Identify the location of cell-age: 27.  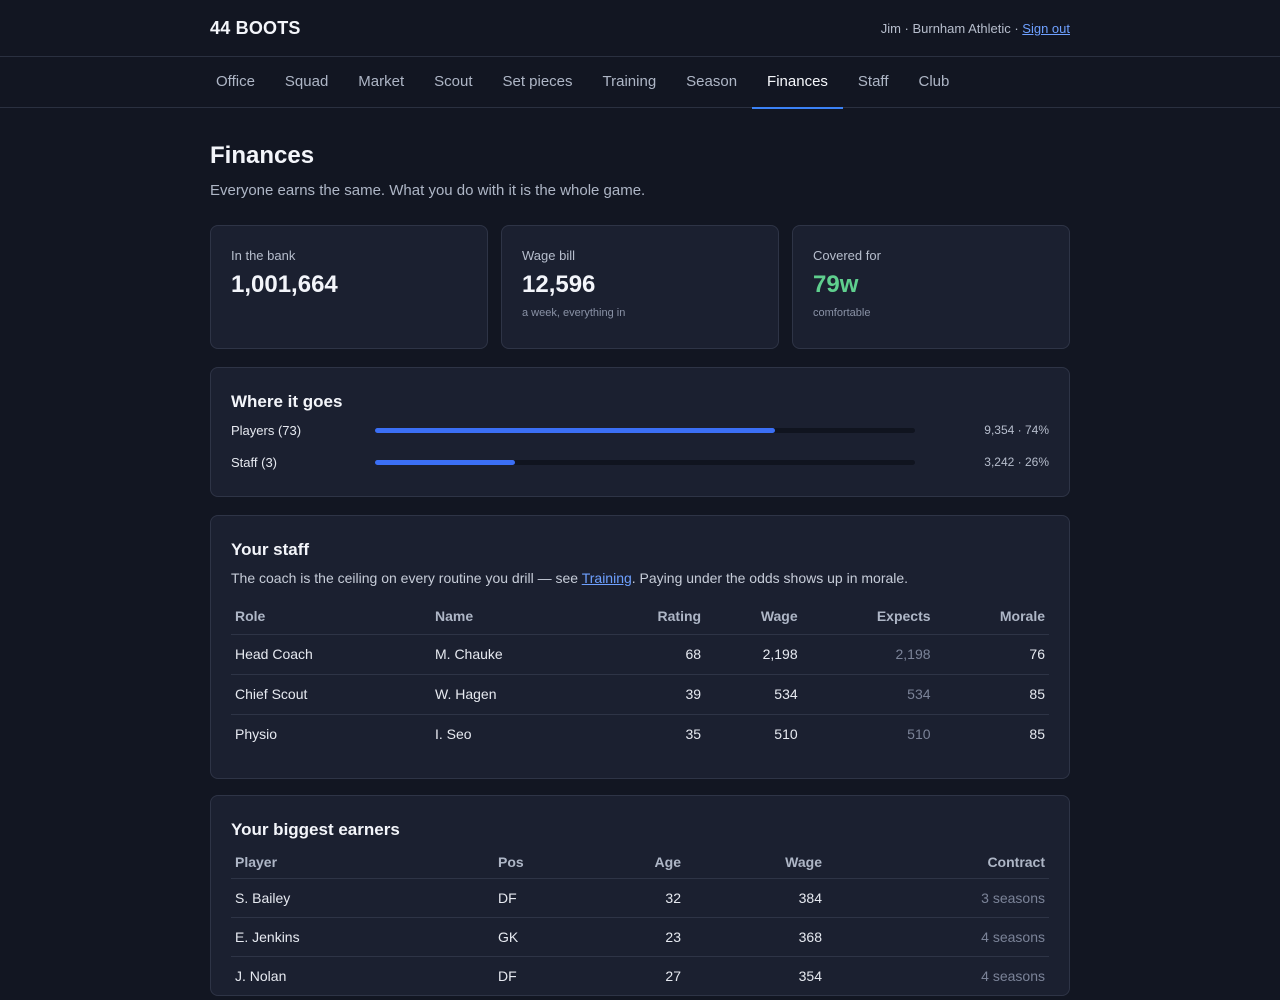
(673, 976).